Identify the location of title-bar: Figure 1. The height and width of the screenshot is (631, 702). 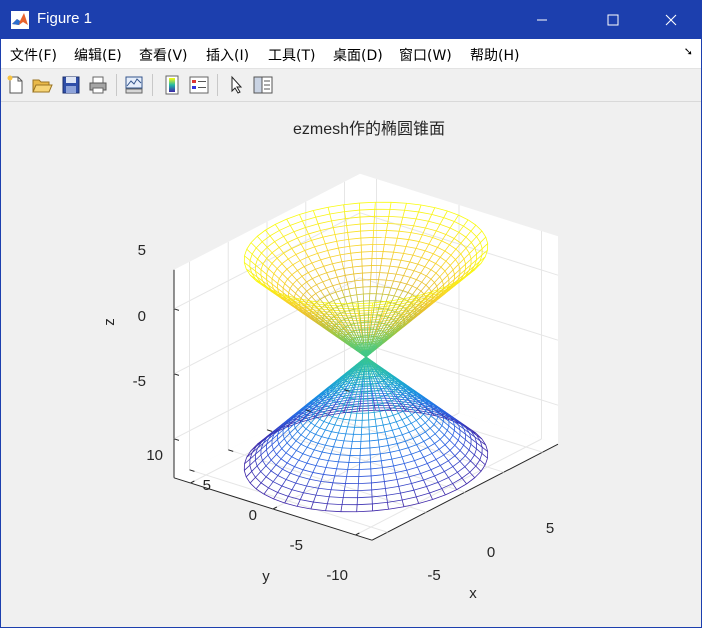
(351, 20).